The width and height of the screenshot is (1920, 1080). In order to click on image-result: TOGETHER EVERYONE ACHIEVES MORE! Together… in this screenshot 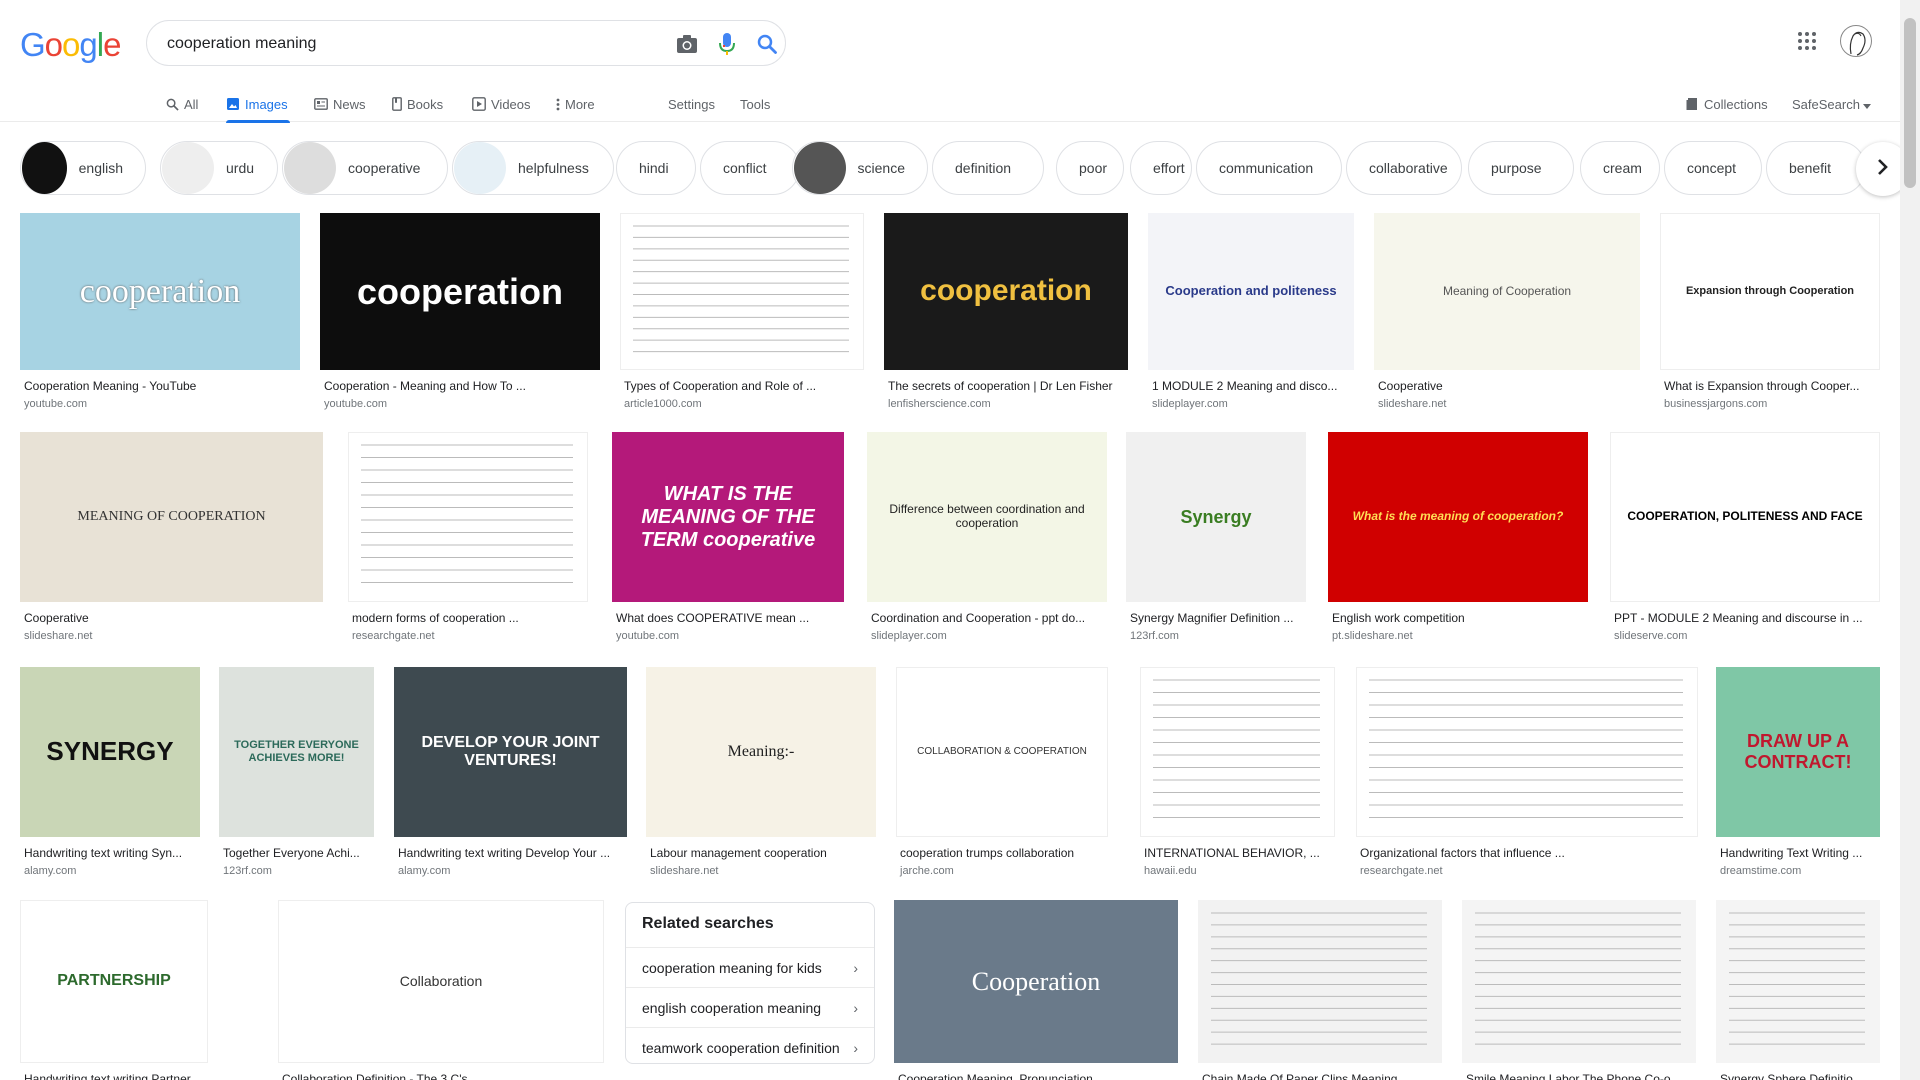, I will do `click(296, 778)`.